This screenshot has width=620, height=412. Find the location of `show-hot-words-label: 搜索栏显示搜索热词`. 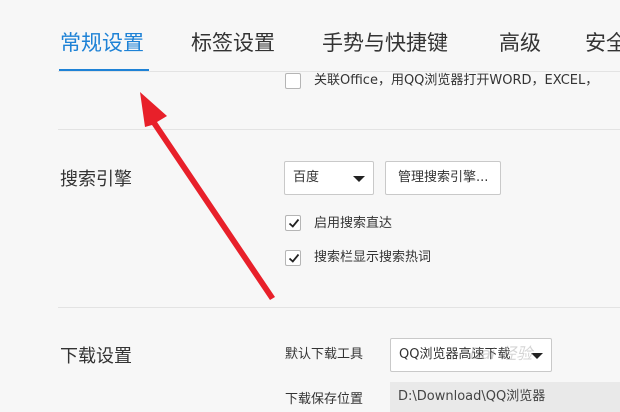

show-hot-words-label: 搜索栏显示搜索热词 is located at coordinates (373, 257).